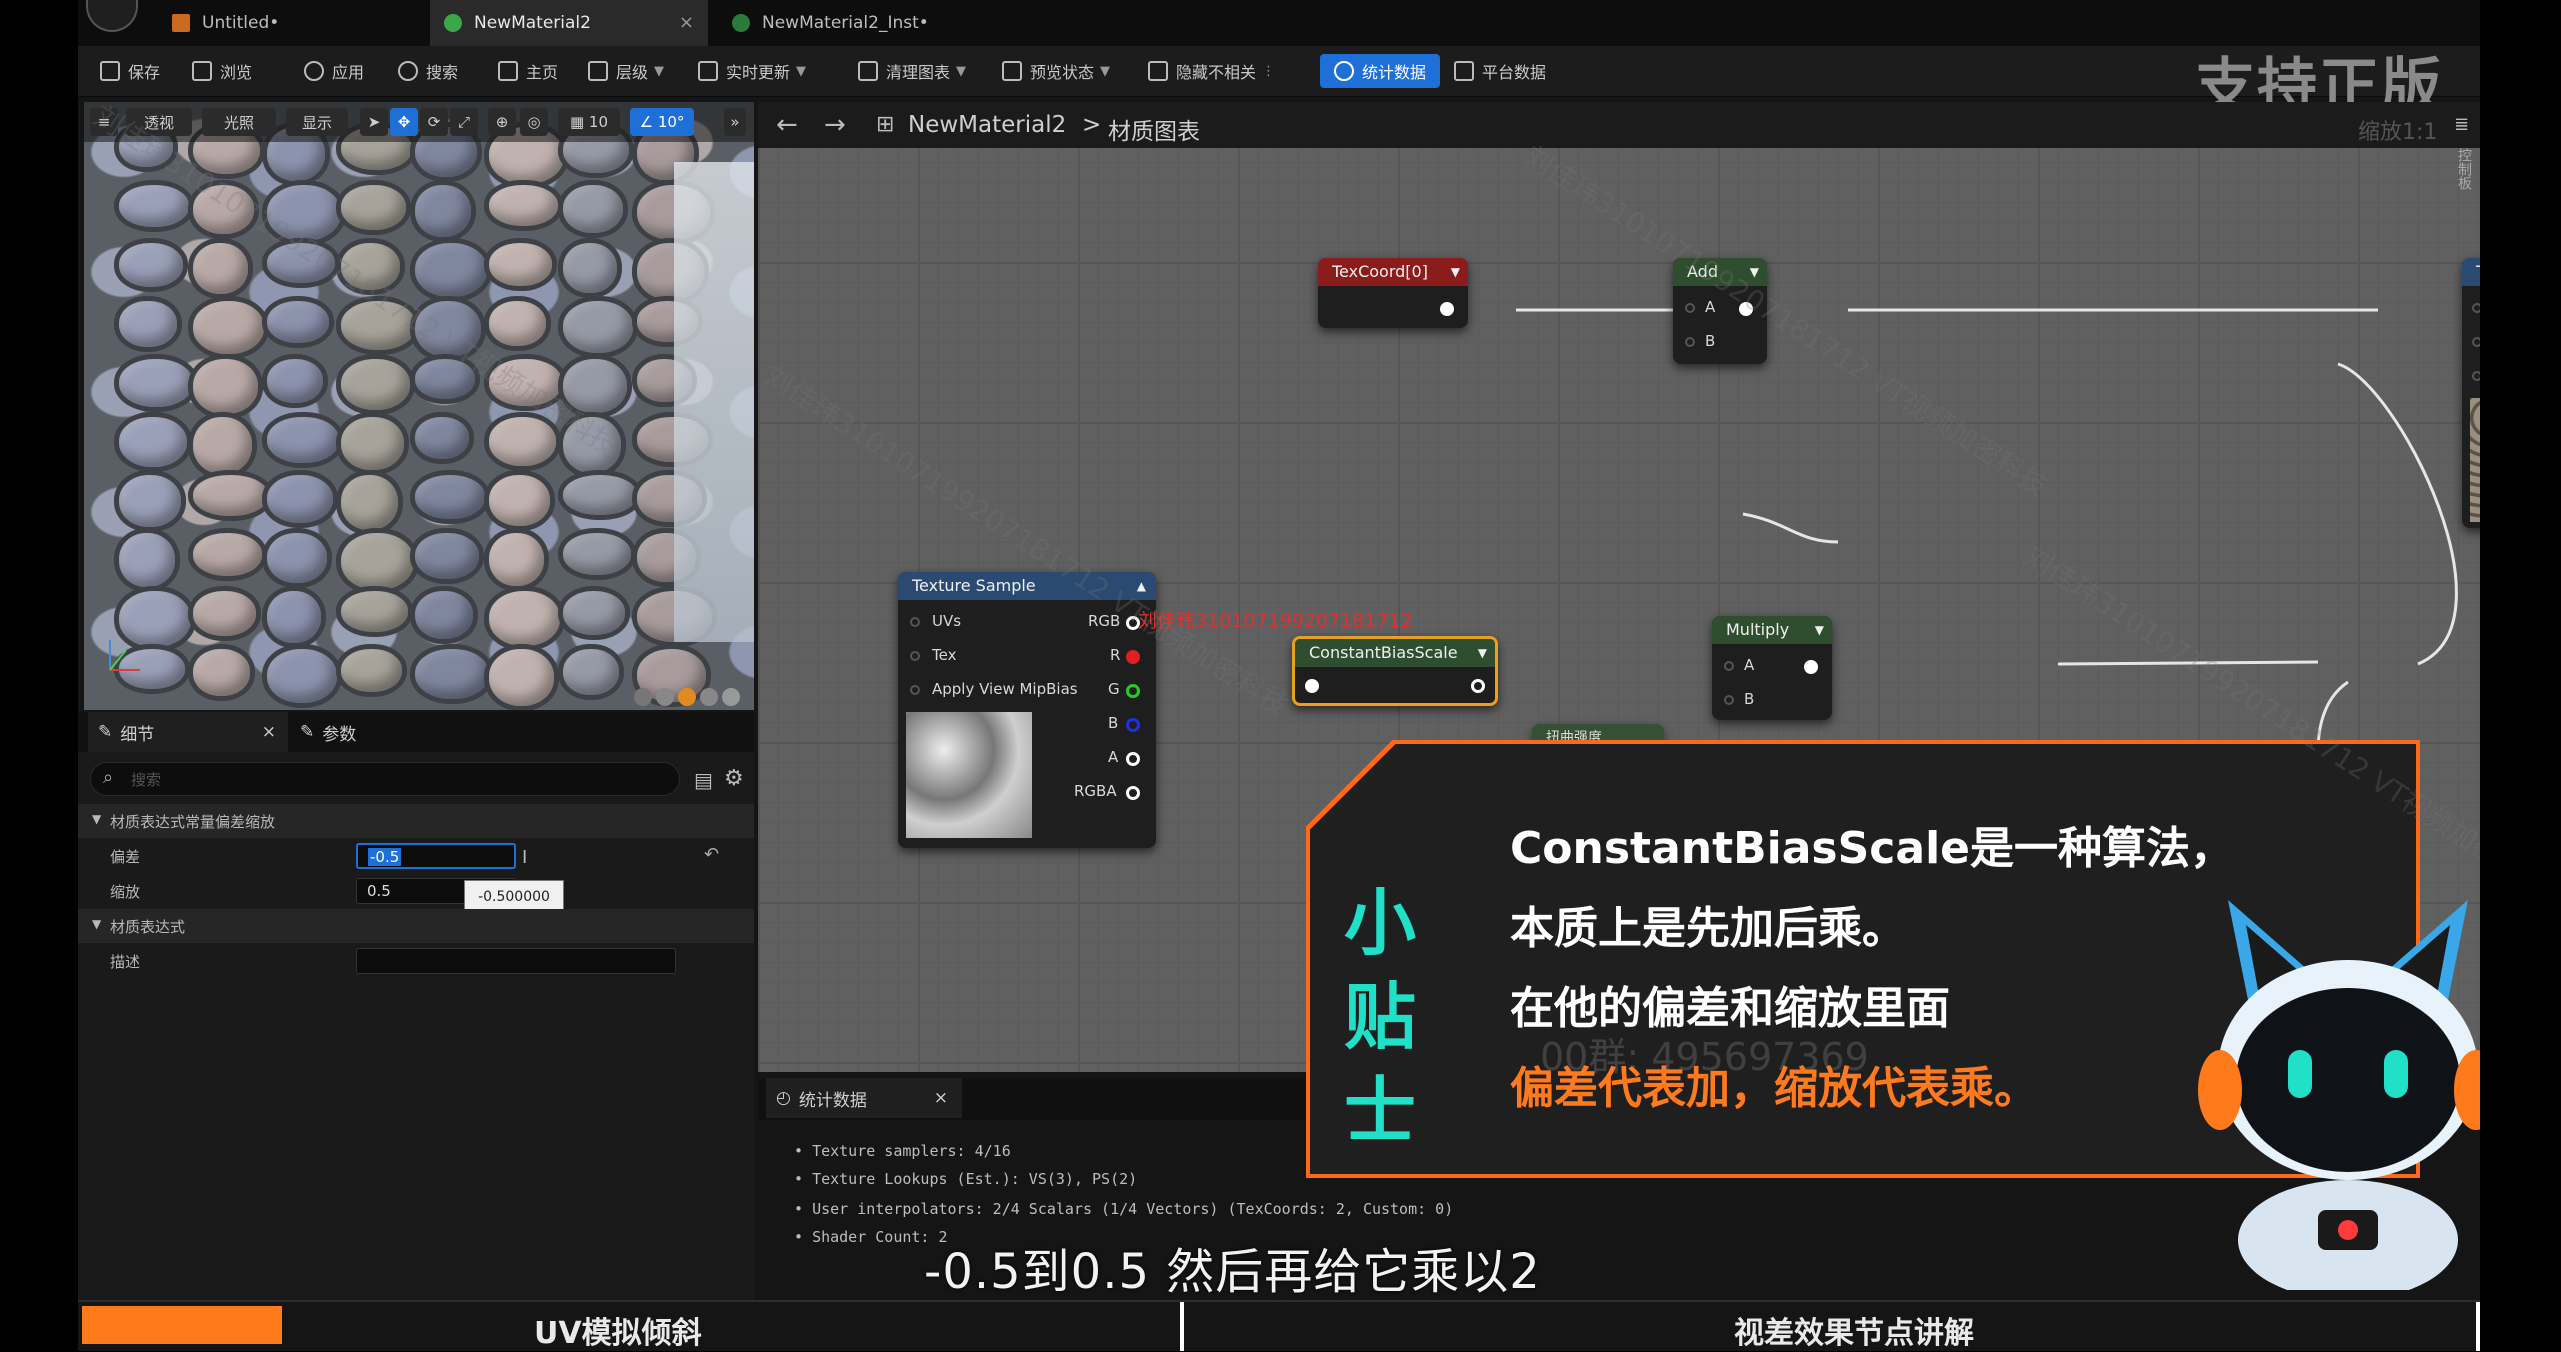  Describe the element at coordinates (1133, 725) in the screenshot. I see `output-pin-b` at that location.